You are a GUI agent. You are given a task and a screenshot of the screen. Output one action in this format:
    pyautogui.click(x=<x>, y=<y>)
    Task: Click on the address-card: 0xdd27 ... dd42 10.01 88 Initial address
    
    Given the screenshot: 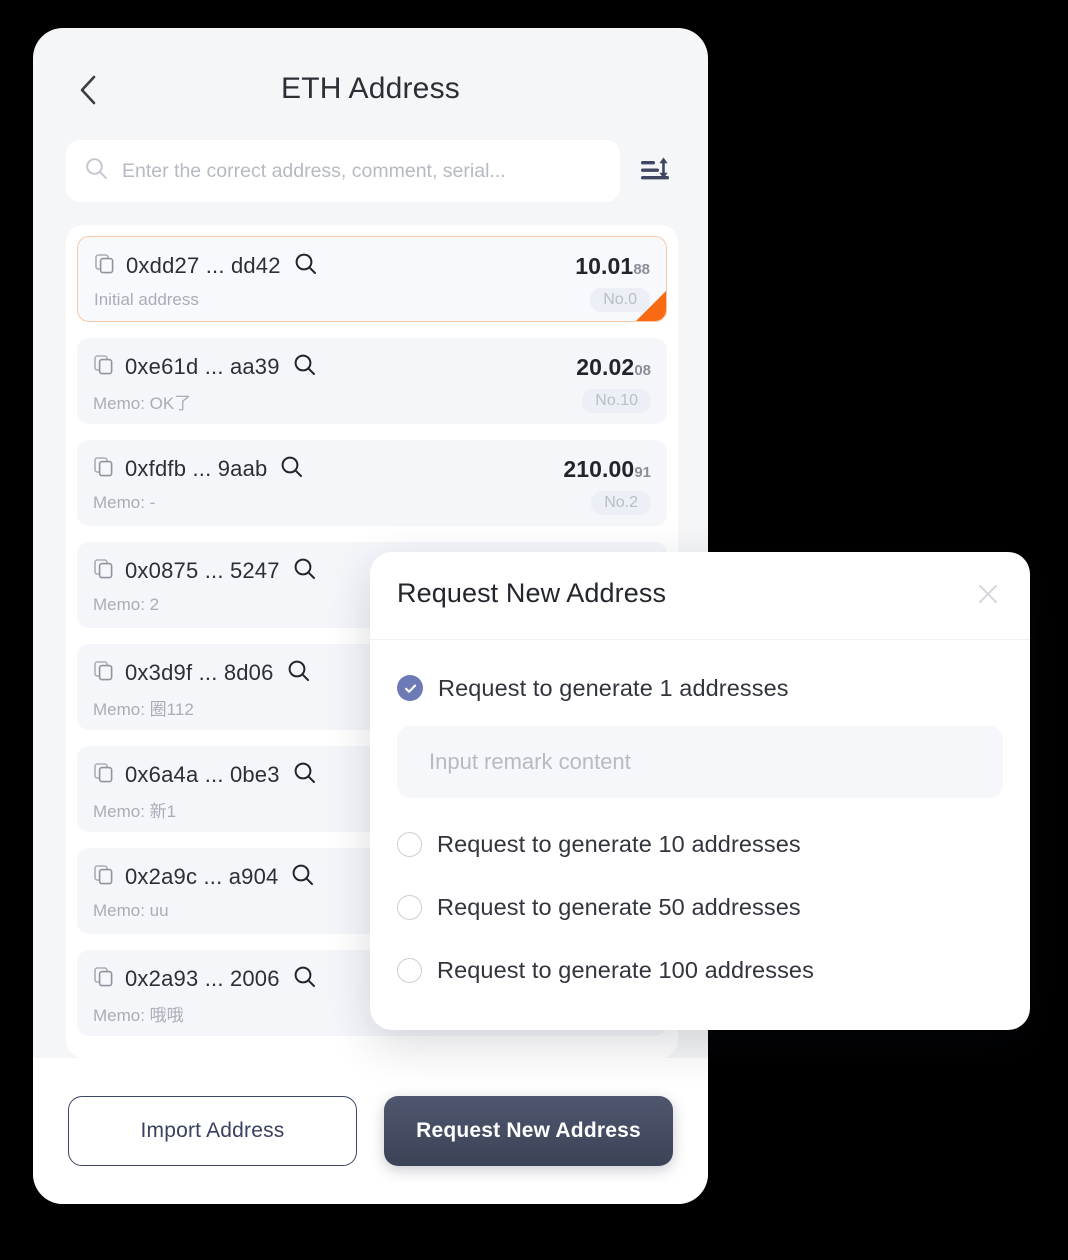 What is the action you would take?
    pyautogui.click(x=372, y=279)
    